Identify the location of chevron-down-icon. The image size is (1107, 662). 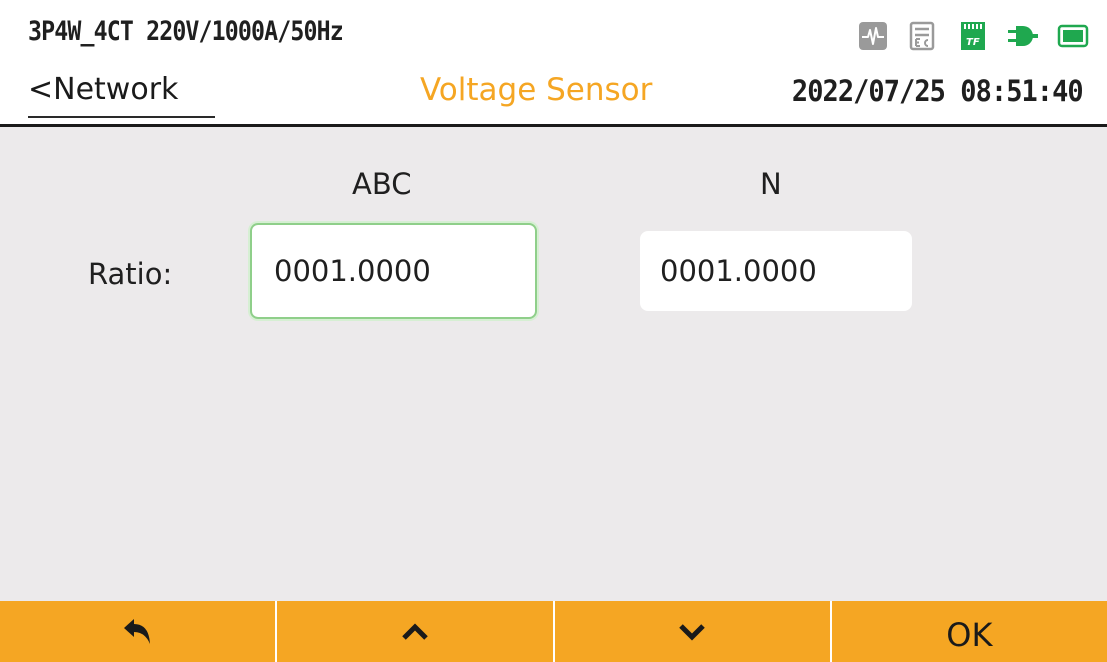
(692, 632).